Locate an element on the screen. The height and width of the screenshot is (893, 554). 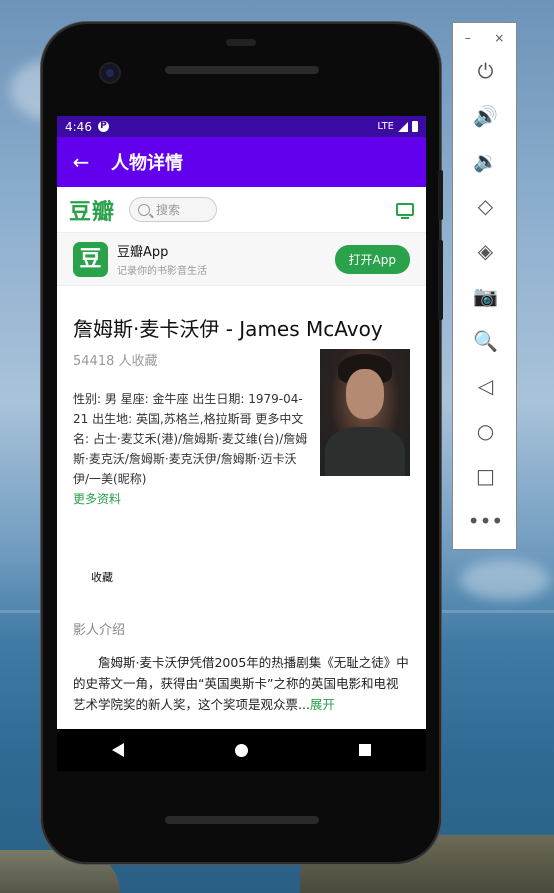
search-input: 搜索 is located at coordinates (173, 209).